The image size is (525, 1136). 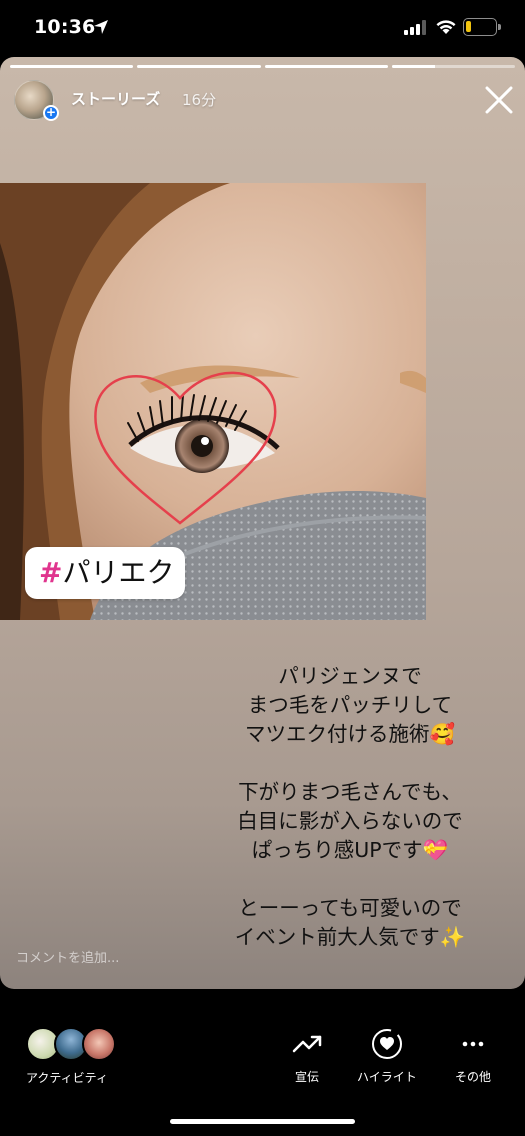 I want to click on activity-label: アクティビティ, so click(x=67, y=1077).